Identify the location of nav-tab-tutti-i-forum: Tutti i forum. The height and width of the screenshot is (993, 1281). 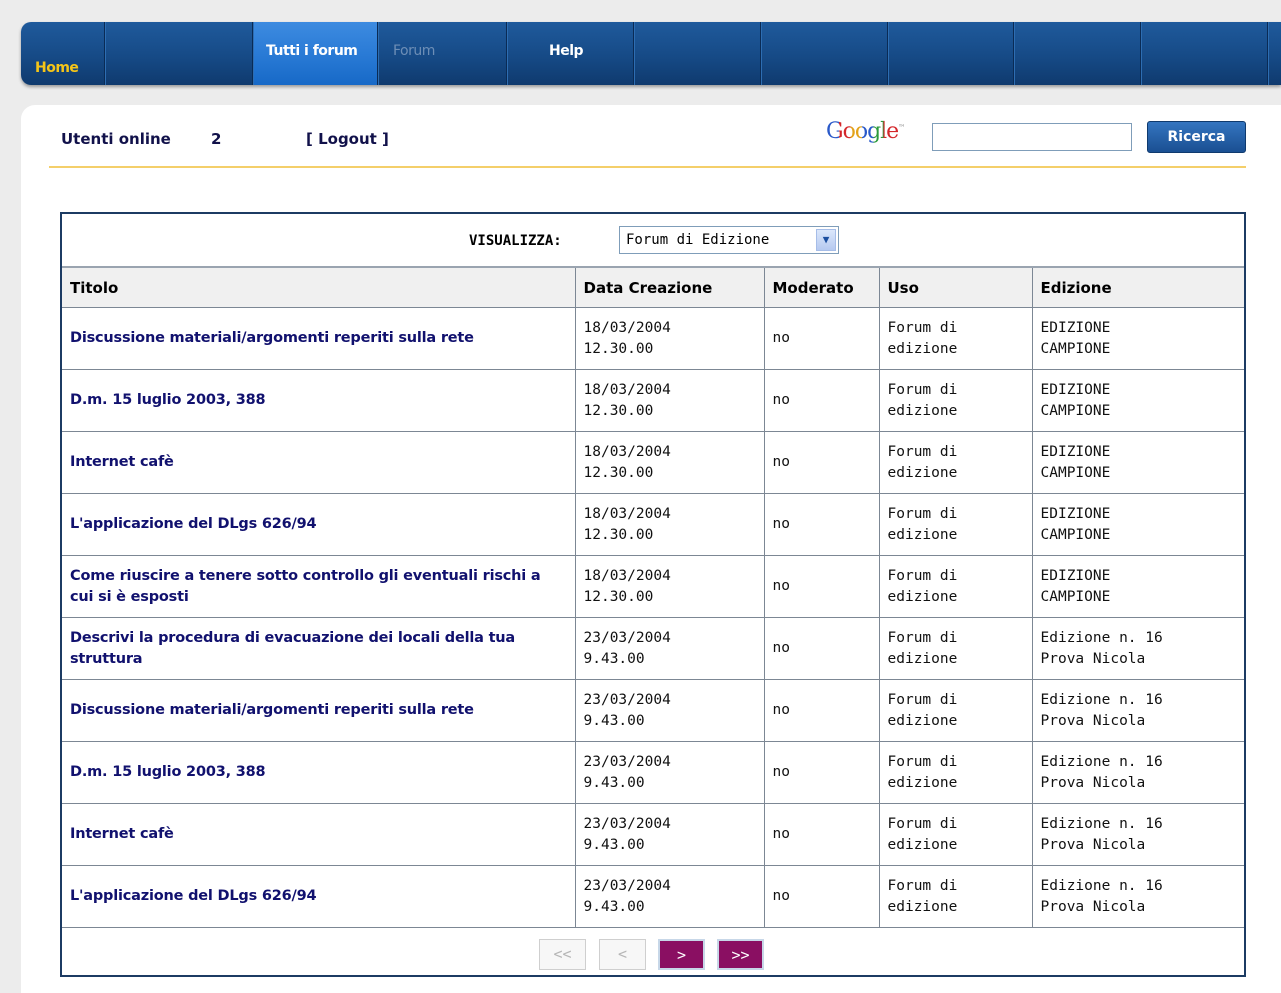
(315, 53).